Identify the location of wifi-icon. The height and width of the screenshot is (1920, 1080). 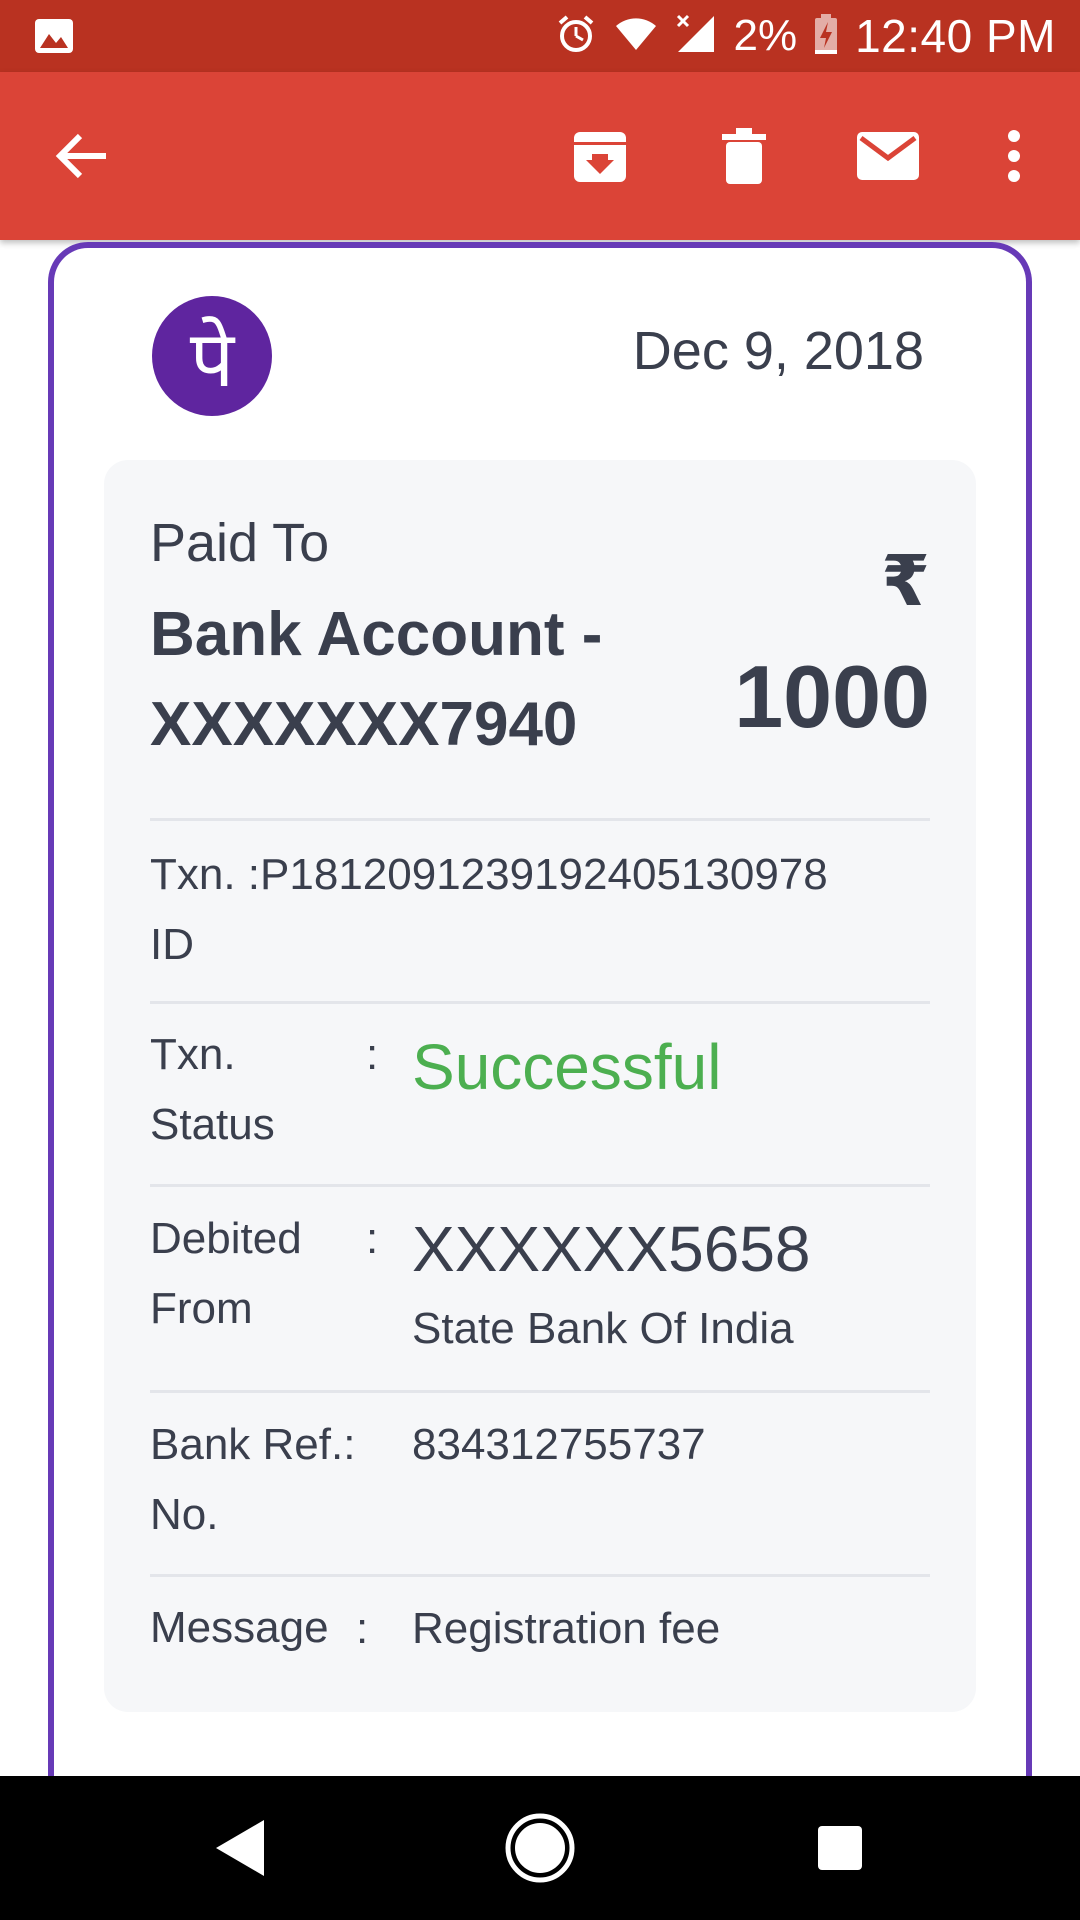
(636, 36).